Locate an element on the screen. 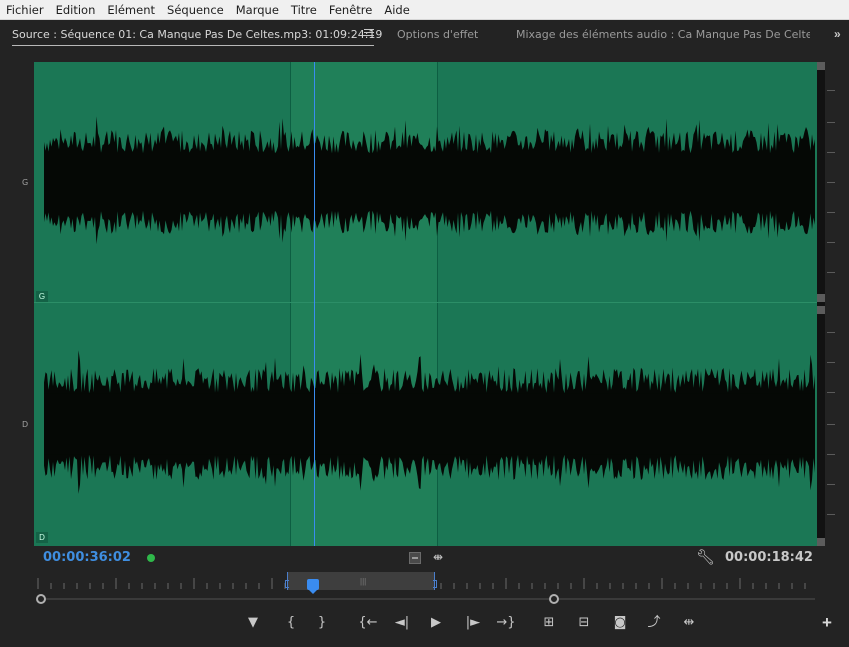  double-chevron-right-icon: » is located at coordinates (837, 34).